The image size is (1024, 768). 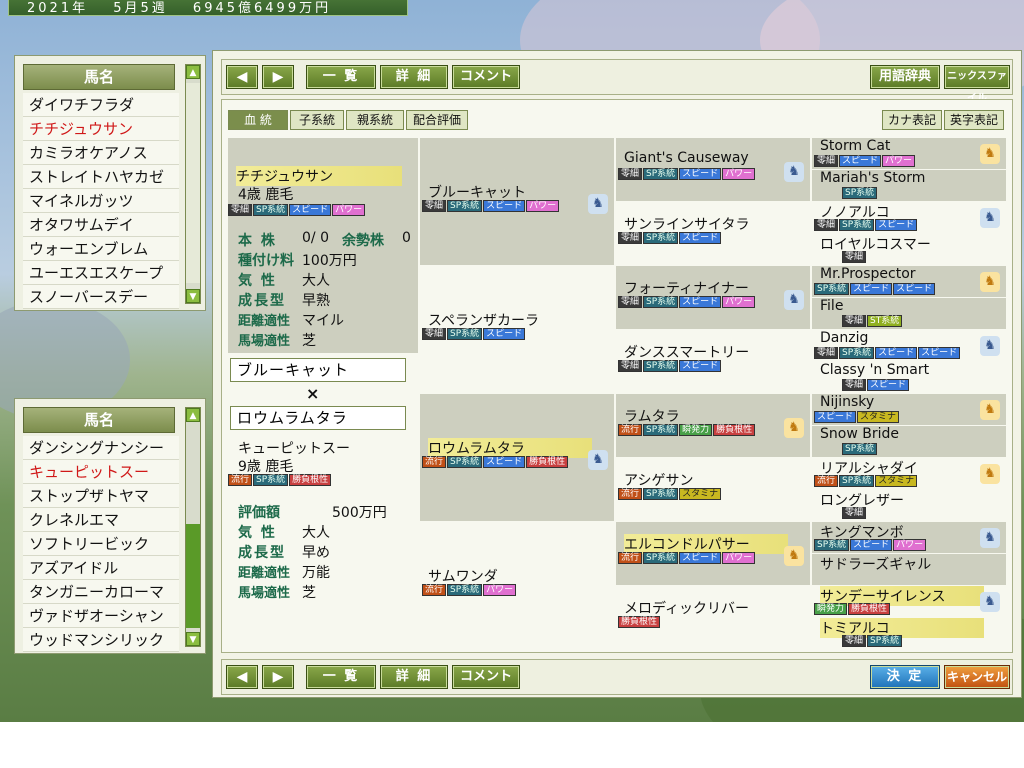 What do you see at coordinates (713, 553) in the screenshot?
I see `pedigree-cell: エルコンドルパサー 流行 SP系統 スピード パワー ♞` at bounding box center [713, 553].